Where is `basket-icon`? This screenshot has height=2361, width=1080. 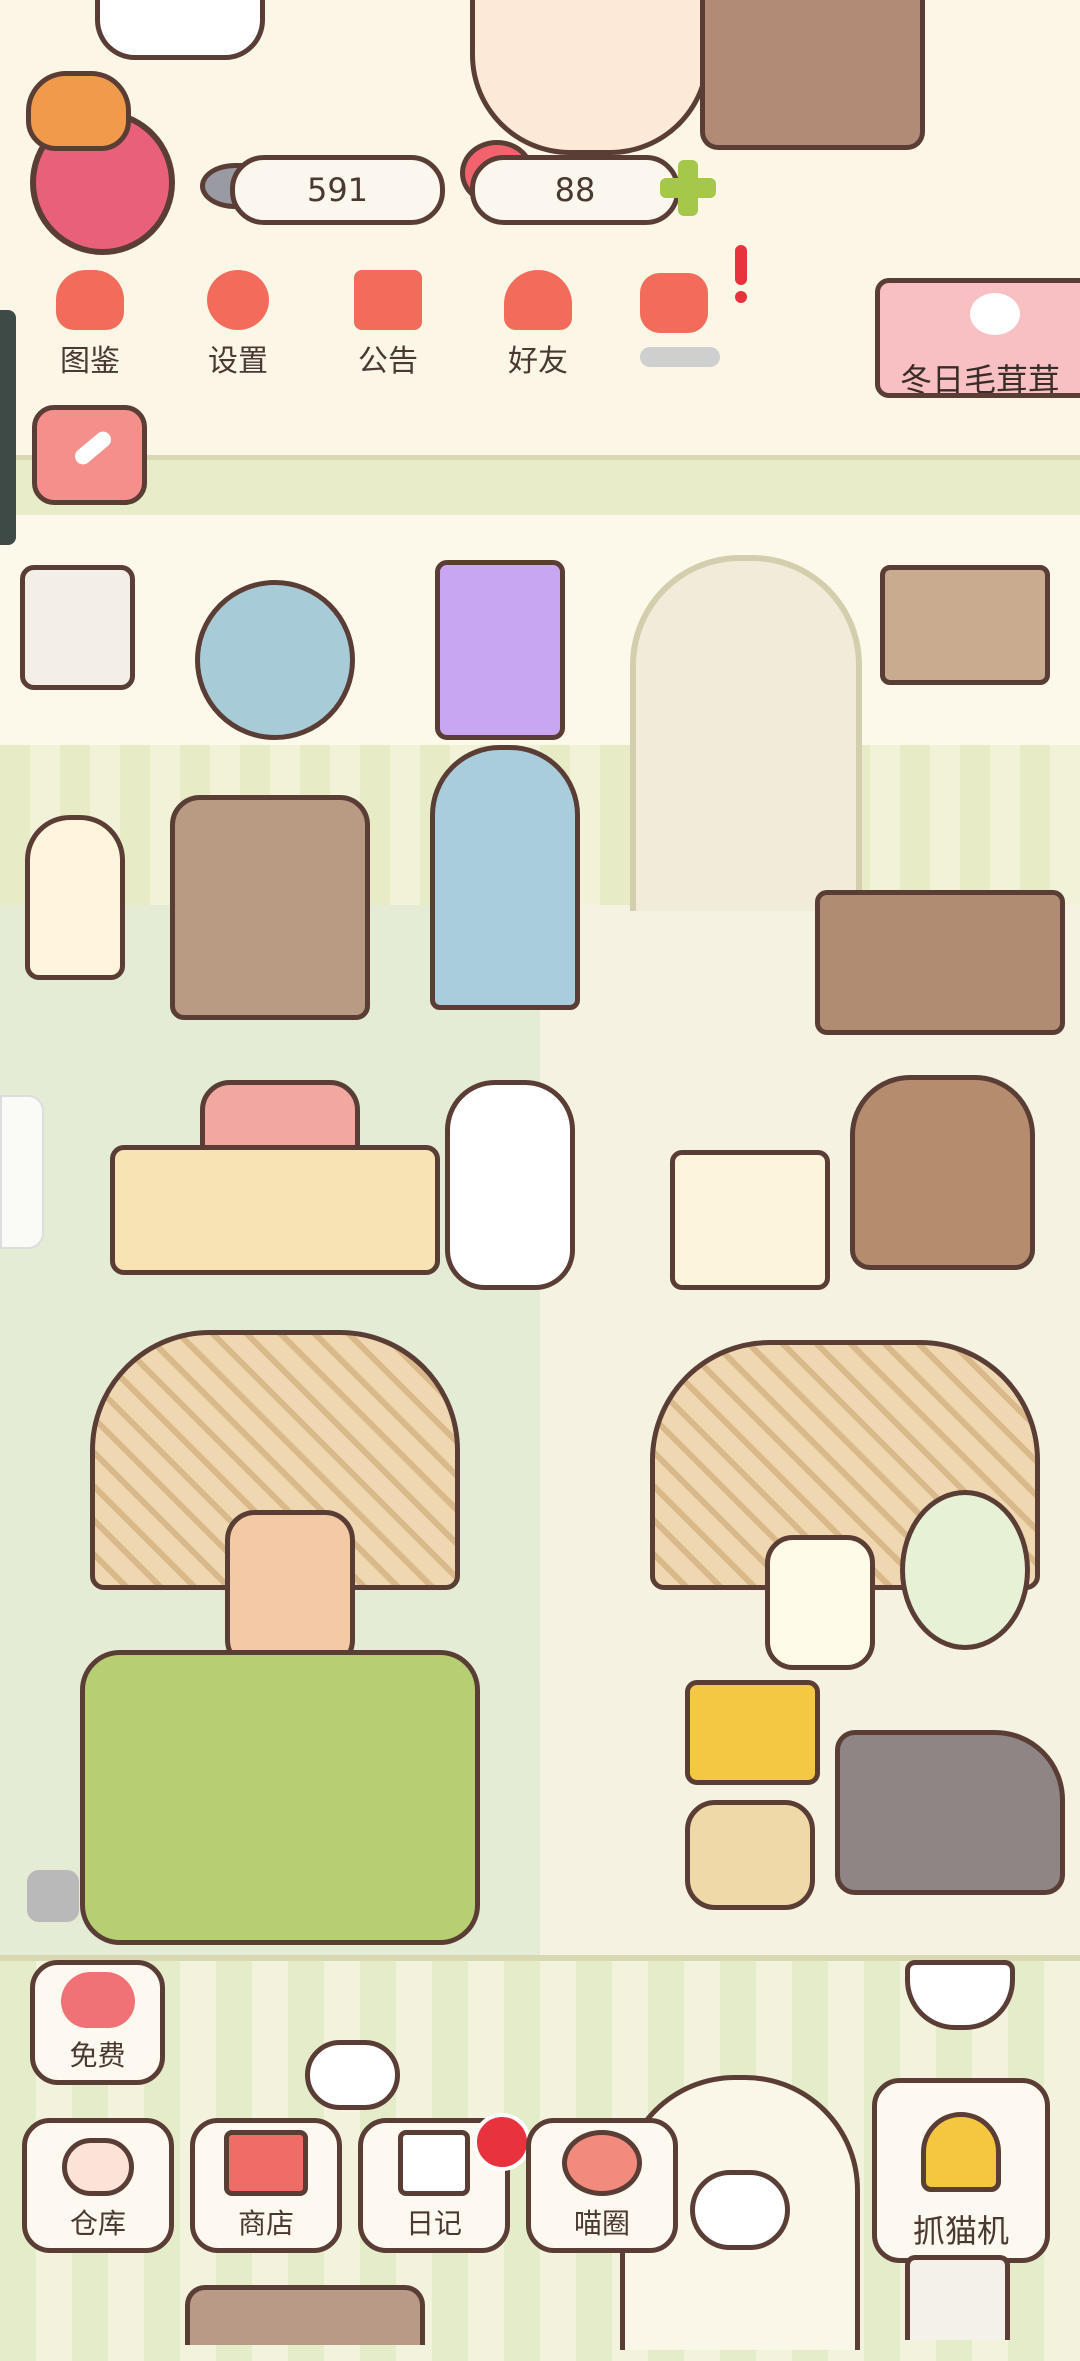 basket-icon is located at coordinates (98, 2167).